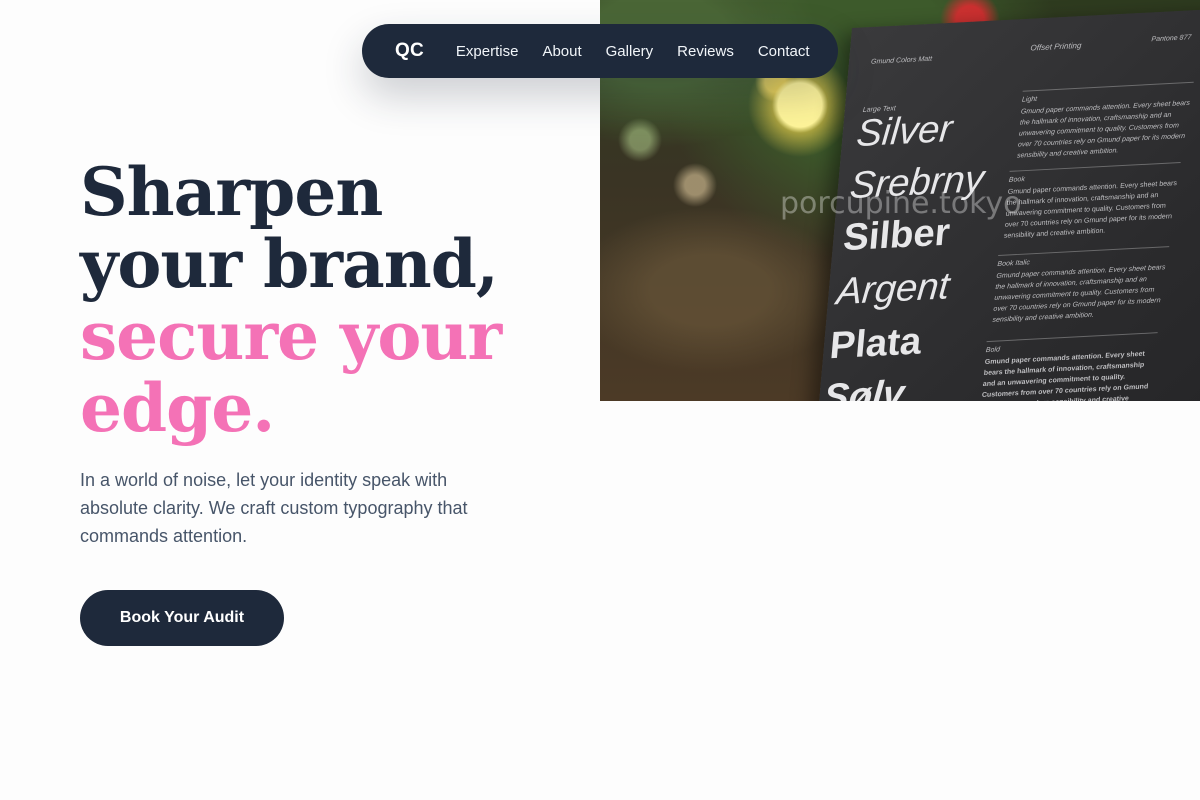 This screenshot has width=1200, height=800. I want to click on headline-line-4: edge., so click(177, 408).